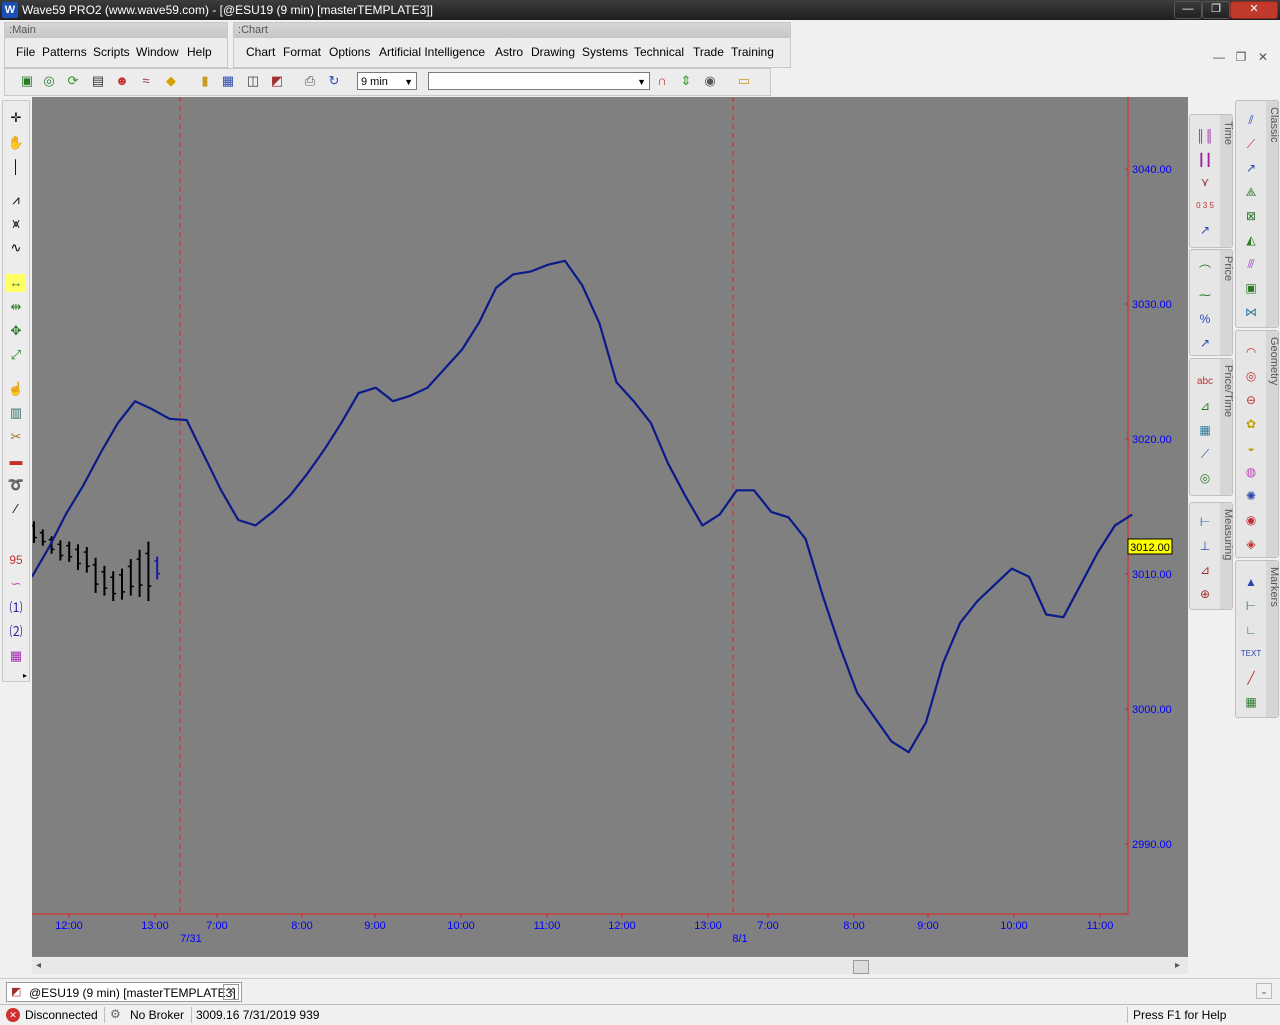 This screenshot has height=1025, width=1280. I want to click on bullseye-icon: ◉, so click(1251, 520).